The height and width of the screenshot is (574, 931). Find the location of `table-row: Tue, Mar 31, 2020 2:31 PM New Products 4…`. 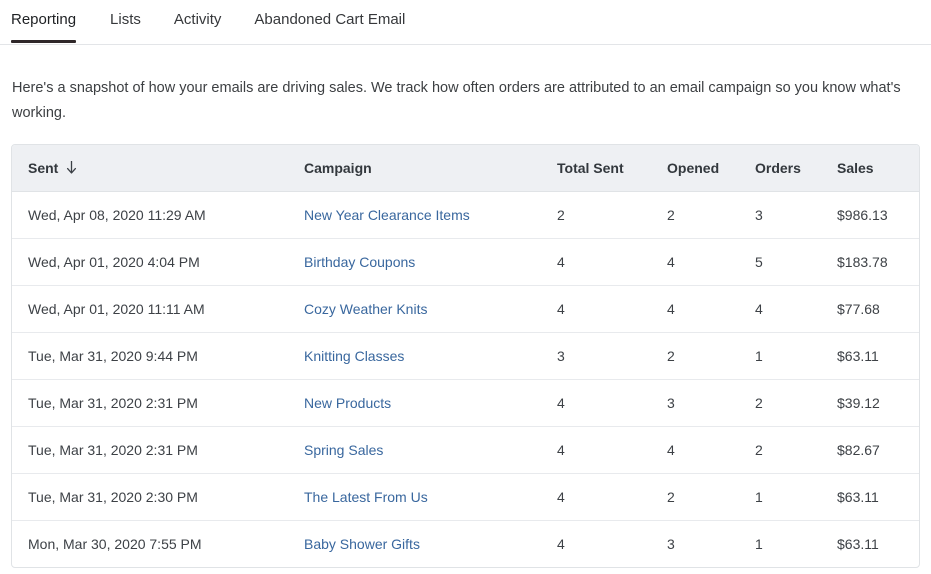

table-row: Tue, Mar 31, 2020 2:31 PM New Products 4… is located at coordinates (465, 402).